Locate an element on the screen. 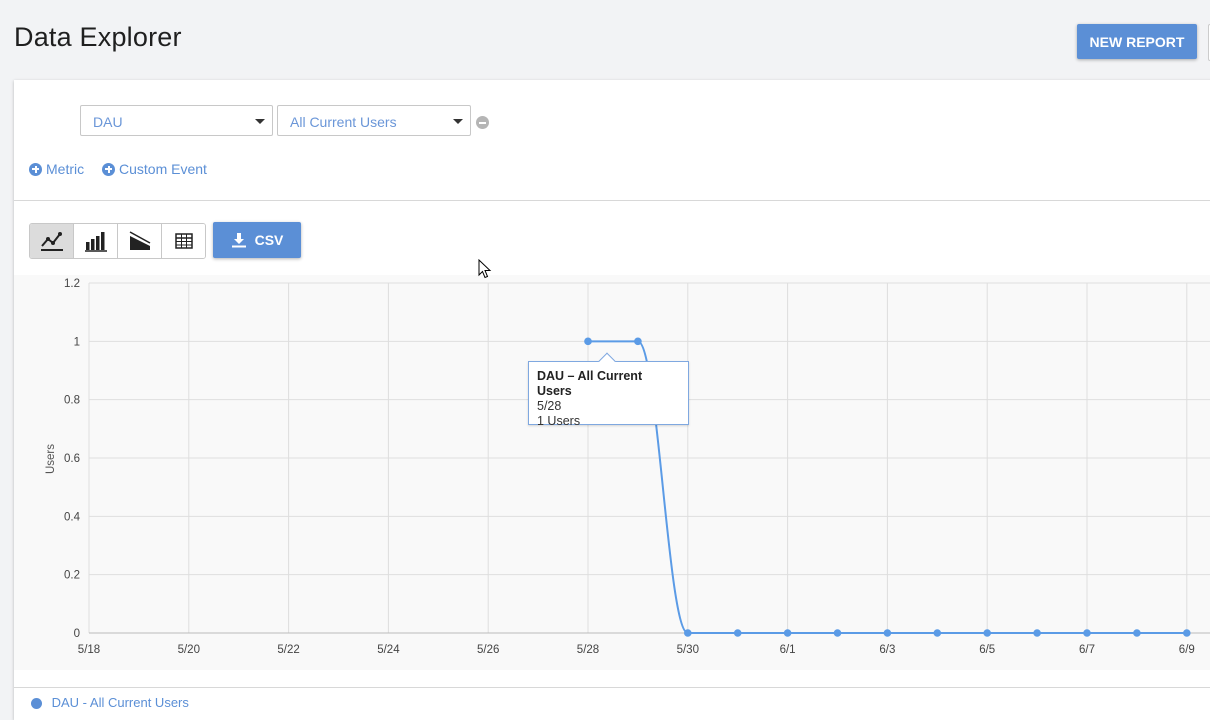  x-tick-label: 5/24 is located at coordinates (388, 650).